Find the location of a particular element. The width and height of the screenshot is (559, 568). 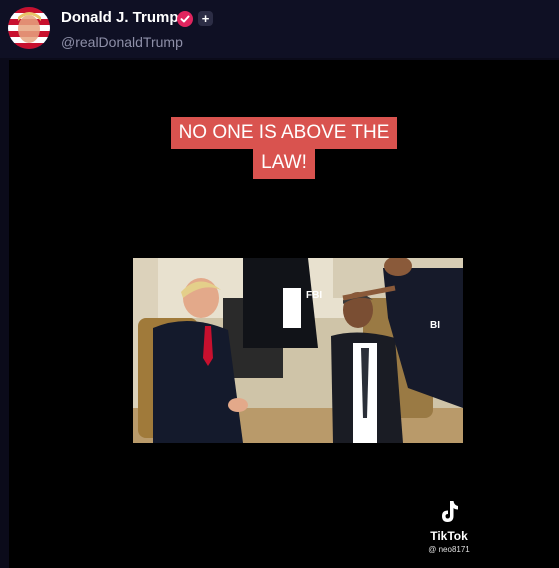

avatar-image is located at coordinates (29, 28).